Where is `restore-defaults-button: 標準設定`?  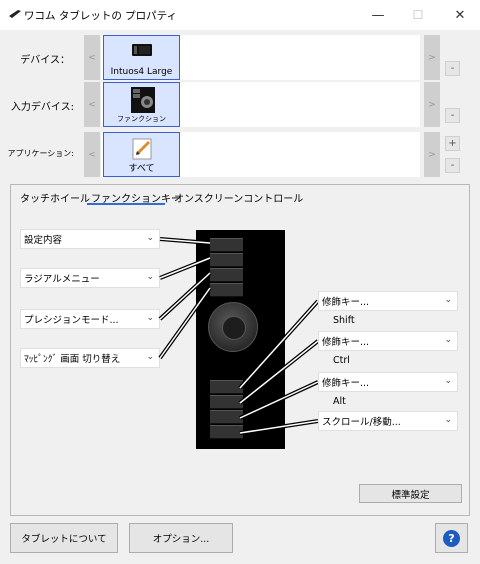 restore-defaults-button: 標準設定 is located at coordinates (410, 493).